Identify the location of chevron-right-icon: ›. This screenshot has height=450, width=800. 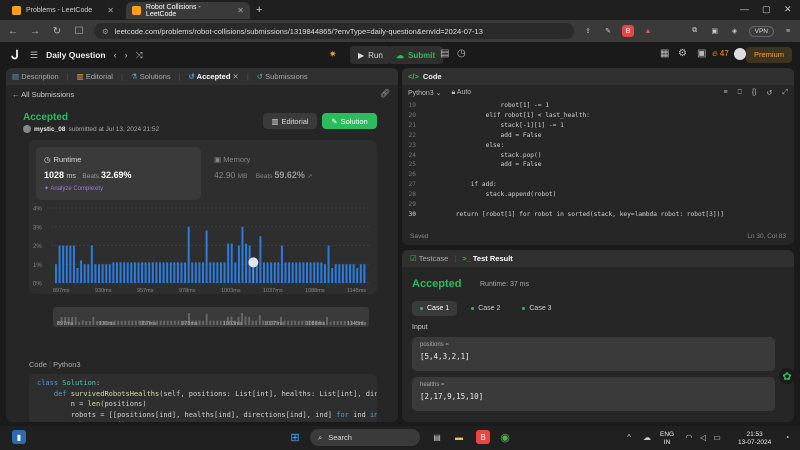
(126, 55).